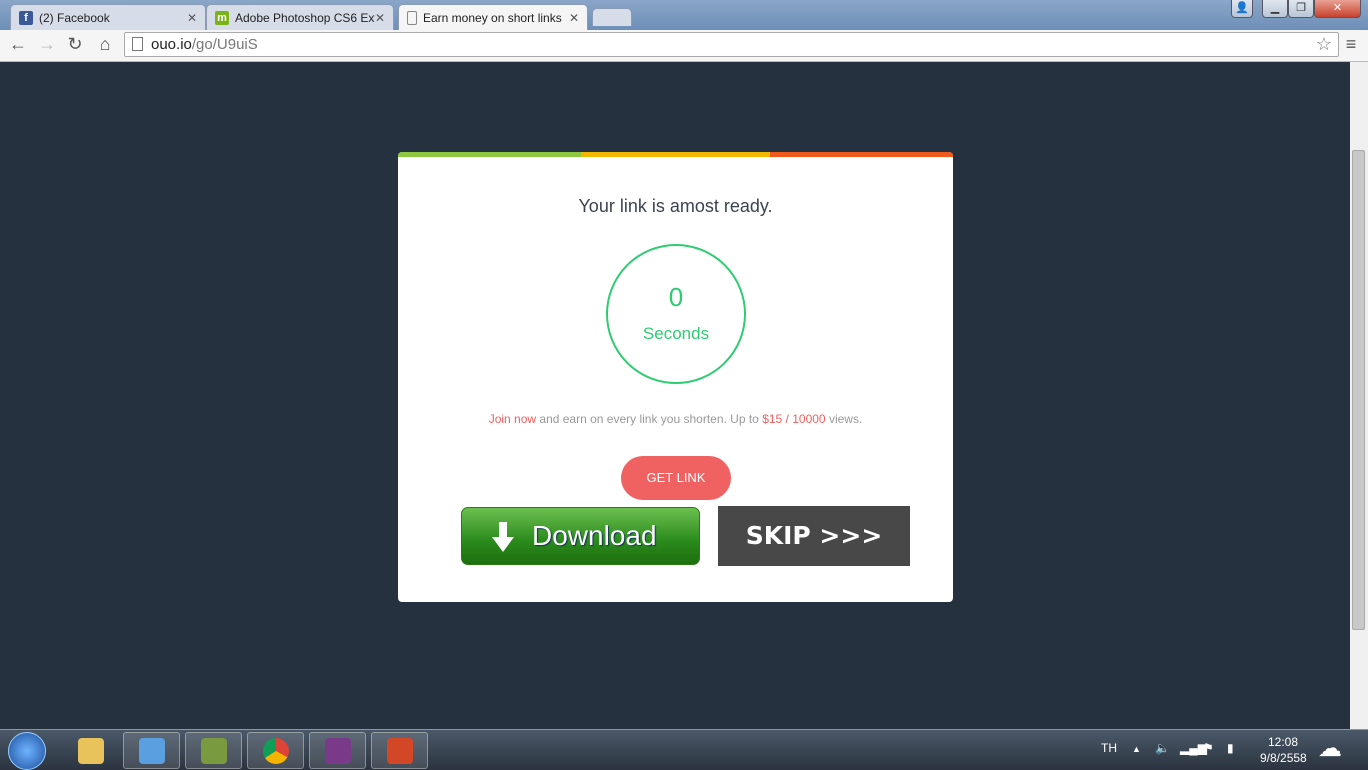 This screenshot has width=1368, height=770. I want to click on taskbar-media, so click(213, 750).